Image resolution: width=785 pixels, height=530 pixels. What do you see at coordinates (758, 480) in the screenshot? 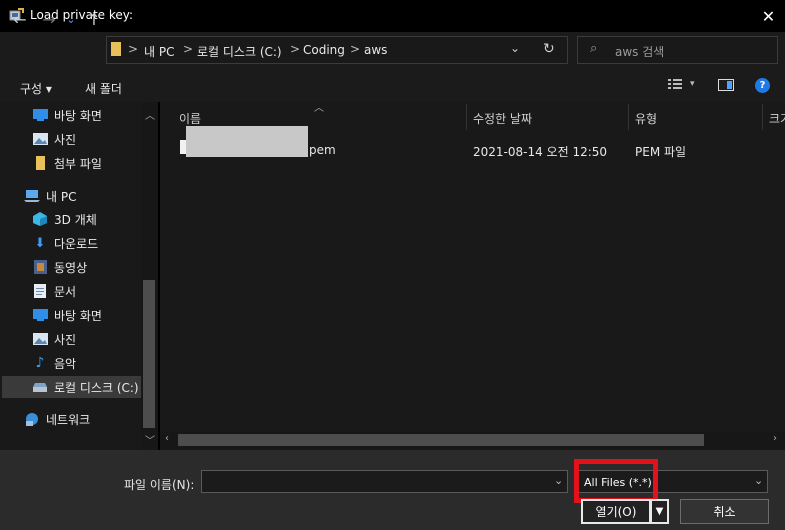
I see `filter-dropdown-icon: ⌄` at bounding box center [758, 480].